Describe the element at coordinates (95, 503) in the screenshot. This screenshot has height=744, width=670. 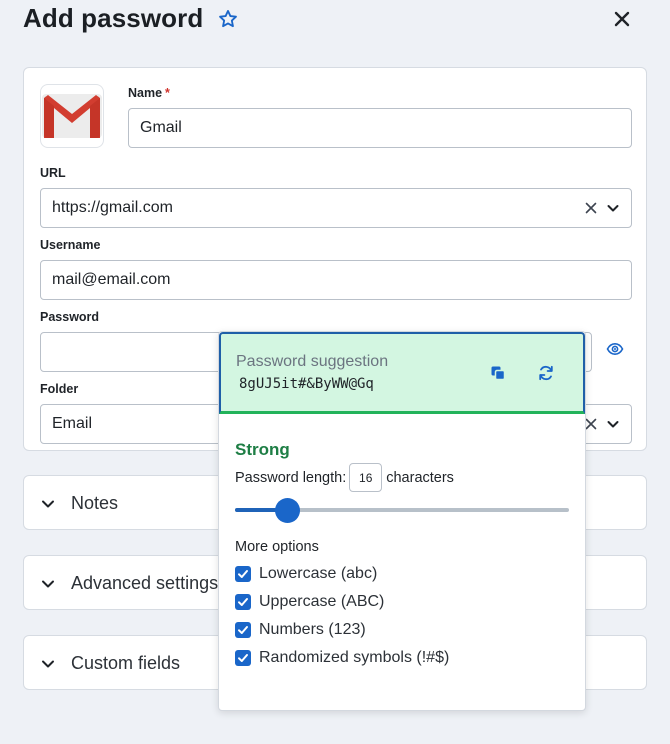
I see `section-title: Notes` at that location.